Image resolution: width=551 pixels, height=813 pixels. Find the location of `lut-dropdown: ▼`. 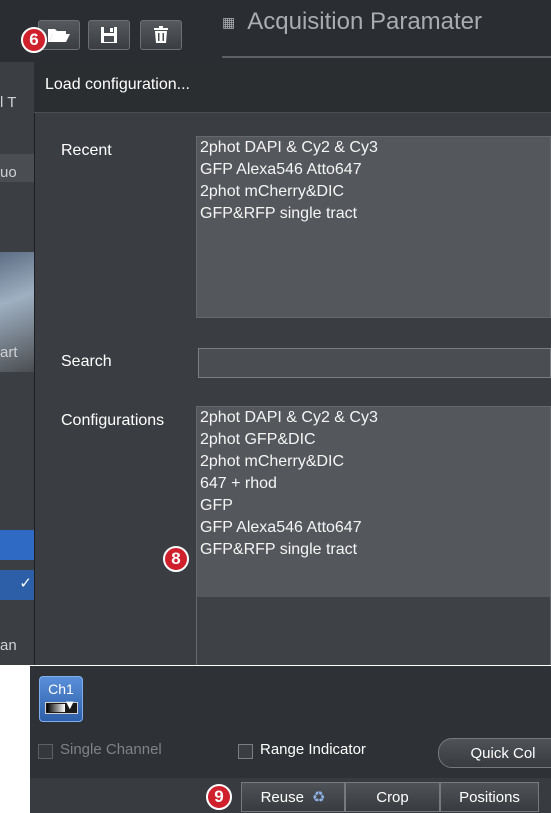

lut-dropdown: ▼ is located at coordinates (61, 707).